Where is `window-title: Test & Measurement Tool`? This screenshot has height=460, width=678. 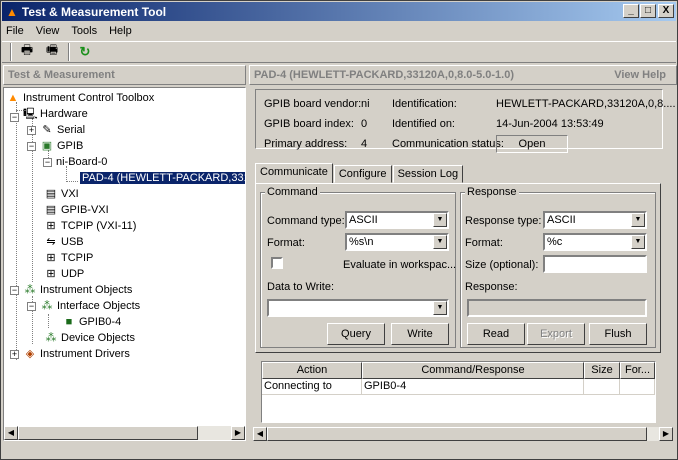 window-title: Test & Measurement Tool is located at coordinates (94, 11).